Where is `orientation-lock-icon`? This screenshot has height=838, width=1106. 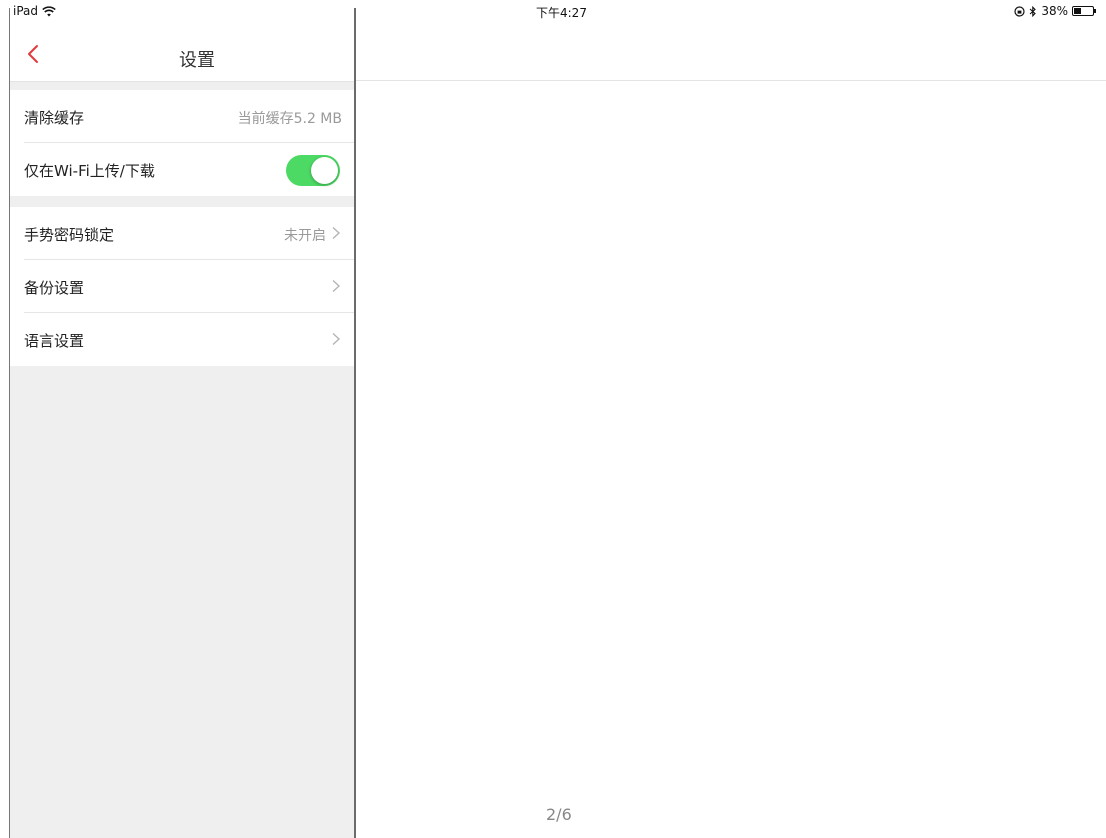
orientation-lock-icon is located at coordinates (1019, 11).